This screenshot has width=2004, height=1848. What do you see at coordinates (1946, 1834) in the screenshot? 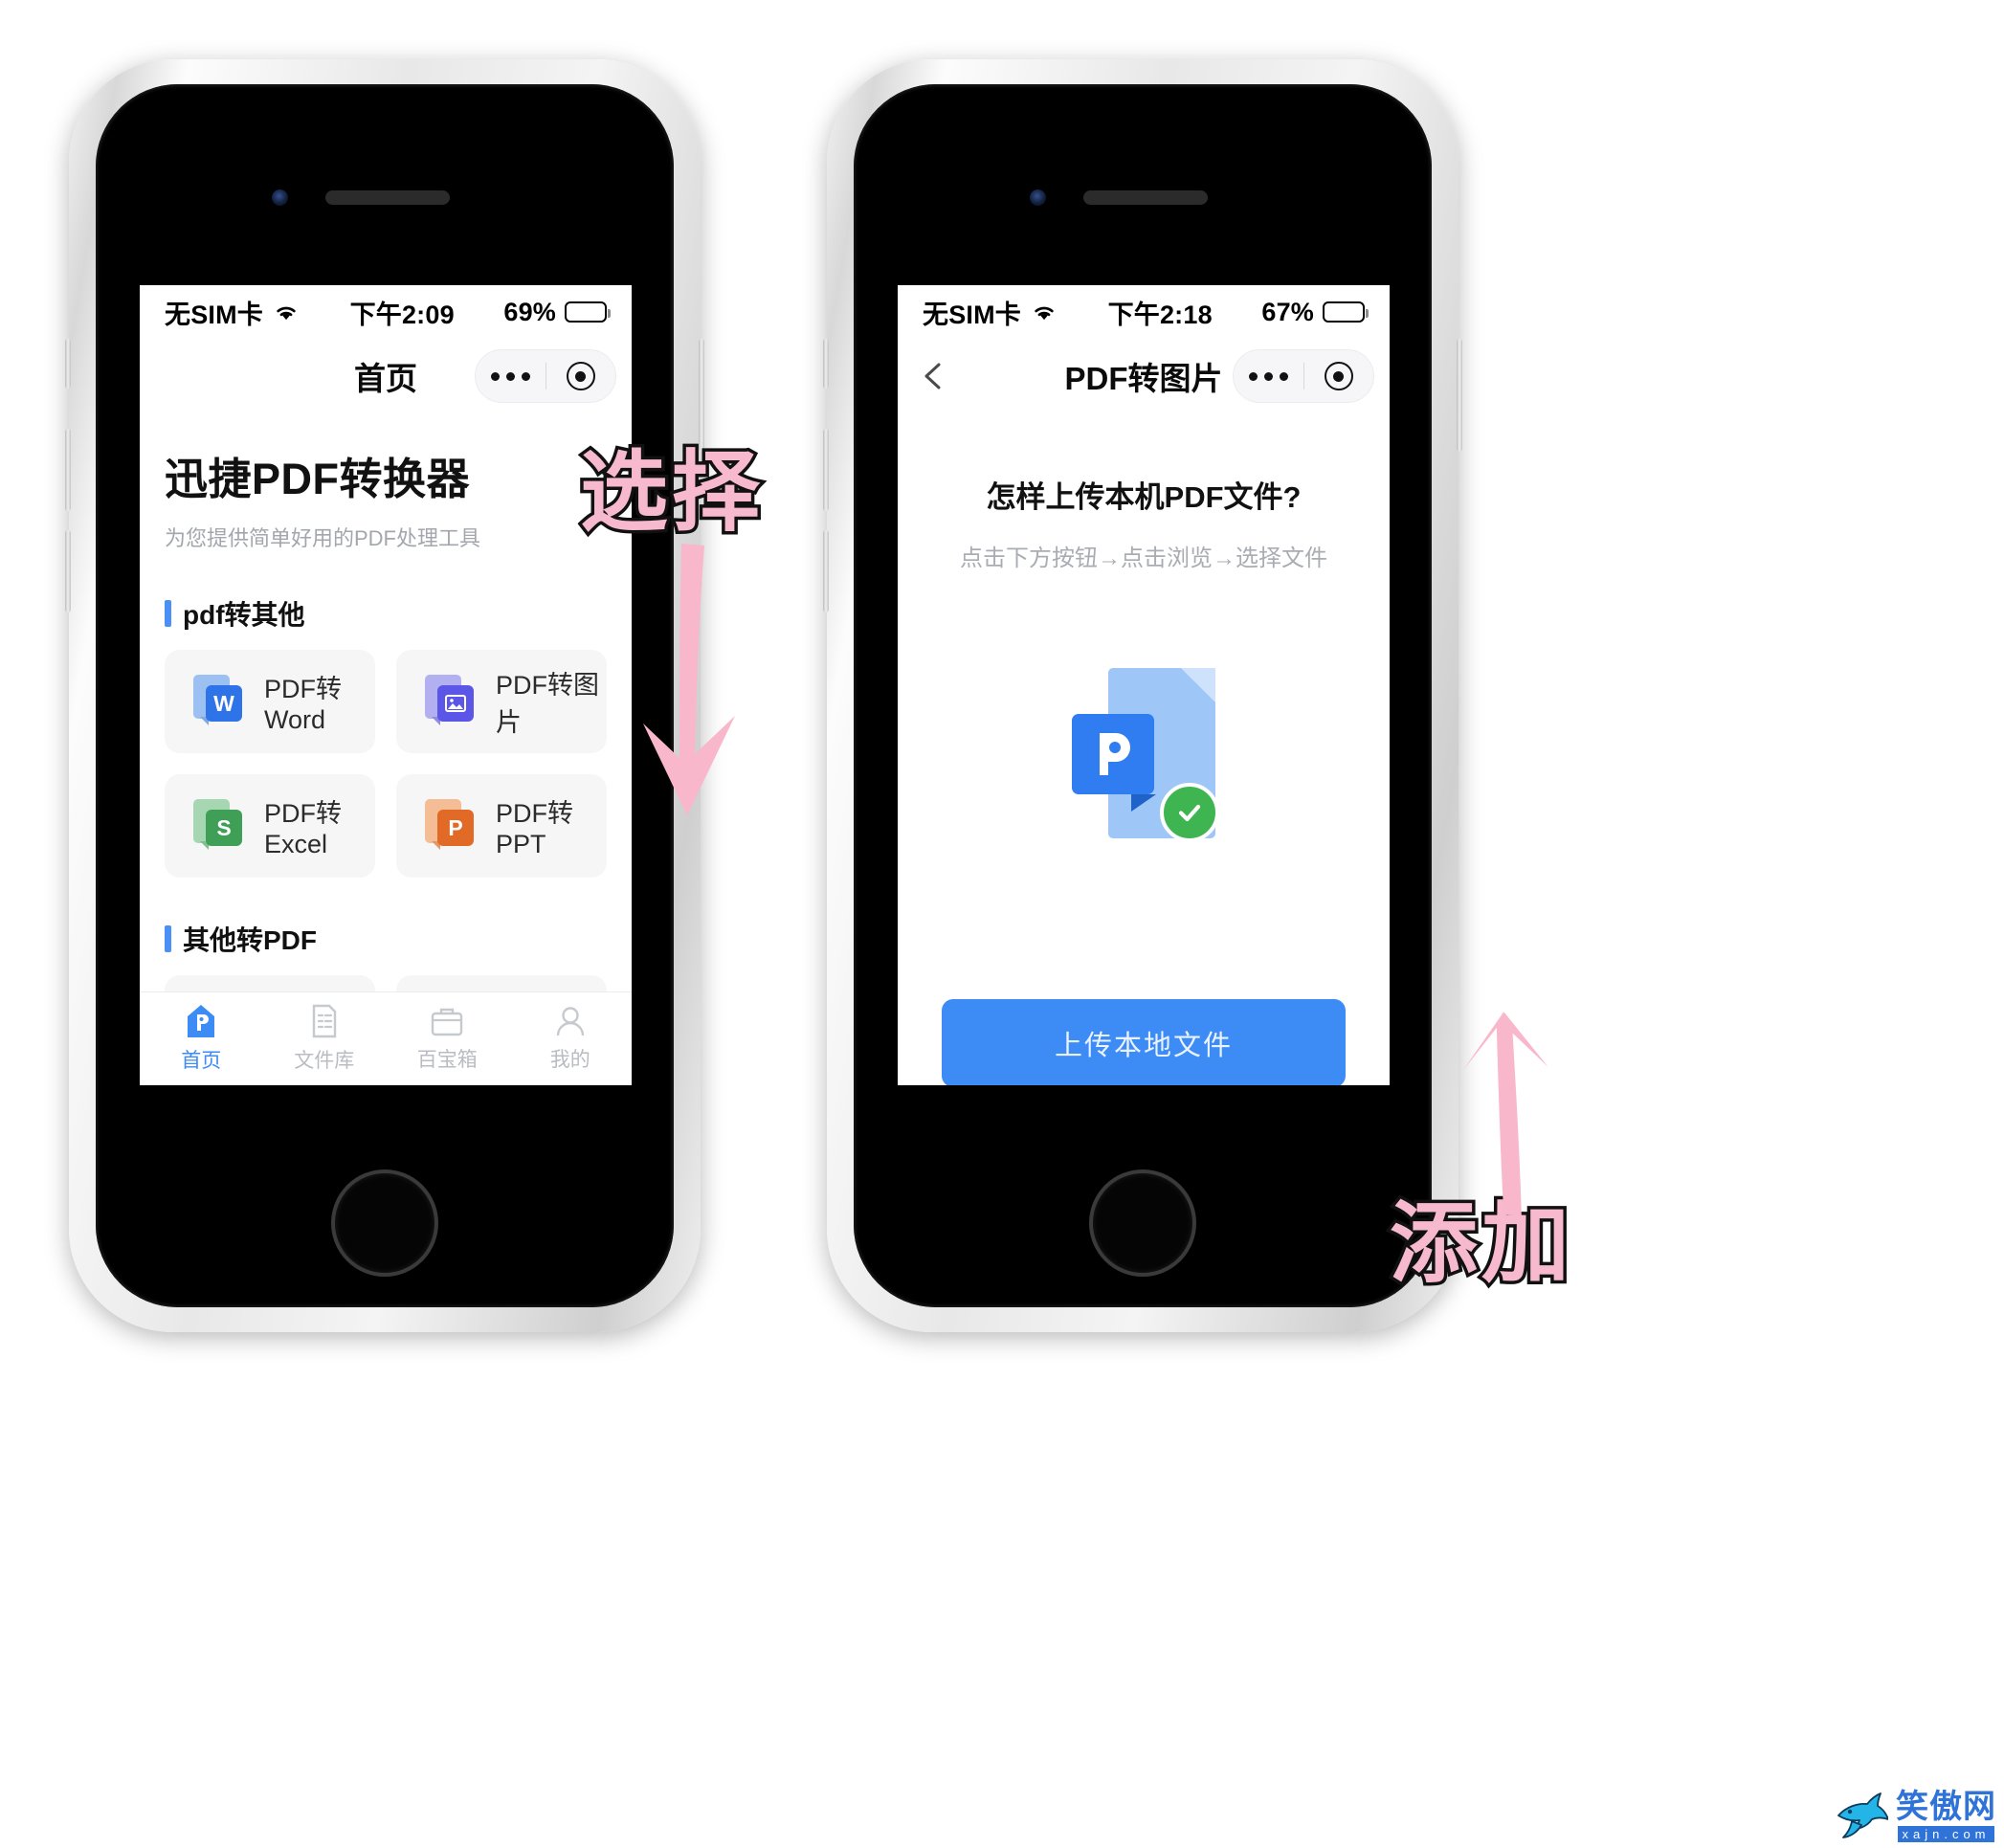
I see `watermark-domain: xajn.com` at bounding box center [1946, 1834].